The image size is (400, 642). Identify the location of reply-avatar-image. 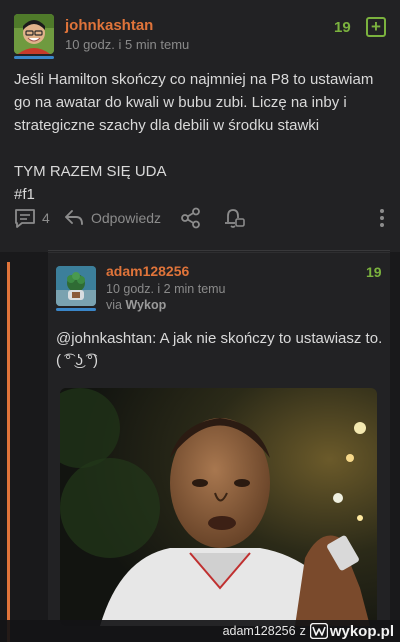
(76, 286).